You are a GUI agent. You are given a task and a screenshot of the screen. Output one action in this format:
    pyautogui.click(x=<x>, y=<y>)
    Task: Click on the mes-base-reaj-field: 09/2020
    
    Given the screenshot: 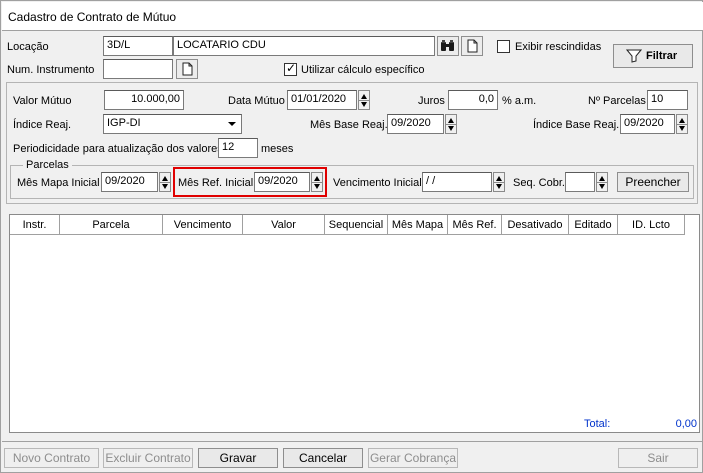 What is the action you would take?
    pyautogui.click(x=415, y=124)
    